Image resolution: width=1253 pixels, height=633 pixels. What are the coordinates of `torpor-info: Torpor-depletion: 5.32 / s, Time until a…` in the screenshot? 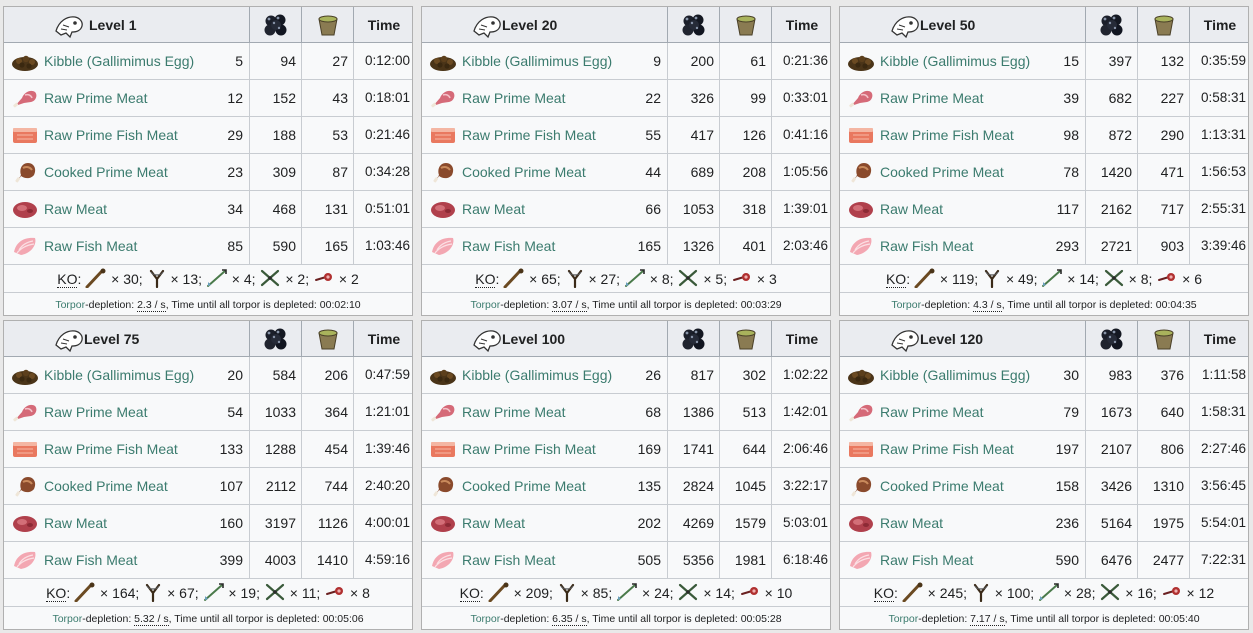 It's located at (208, 619).